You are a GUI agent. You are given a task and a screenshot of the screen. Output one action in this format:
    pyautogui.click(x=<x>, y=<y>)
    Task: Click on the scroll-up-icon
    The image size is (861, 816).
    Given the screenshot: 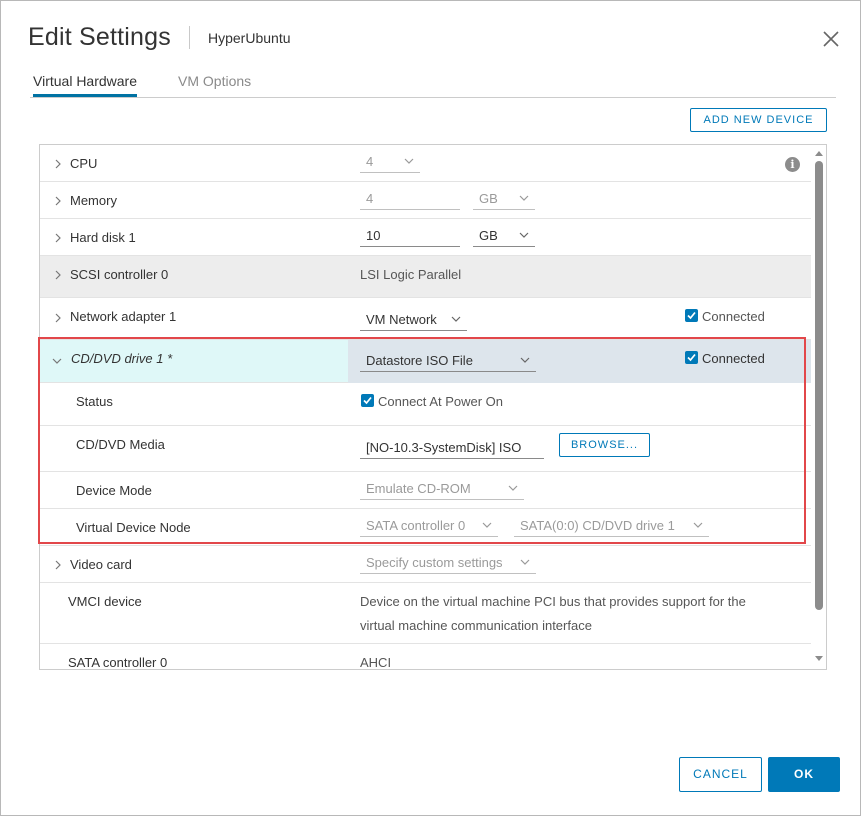 What is the action you would take?
    pyautogui.click(x=819, y=153)
    